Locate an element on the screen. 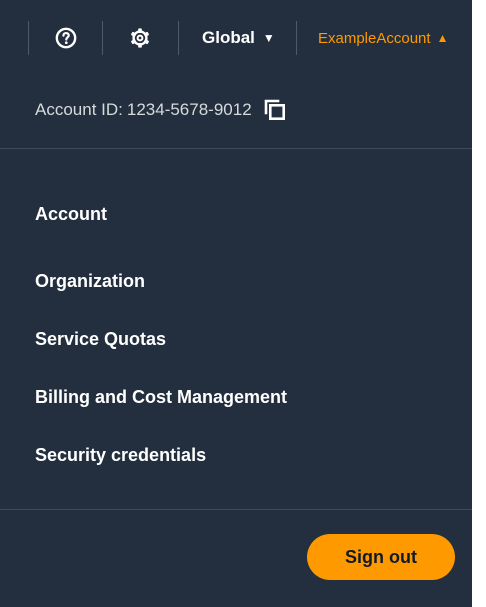  account-id-row: Account ID: 1234-5678-9012 is located at coordinates (160, 110).